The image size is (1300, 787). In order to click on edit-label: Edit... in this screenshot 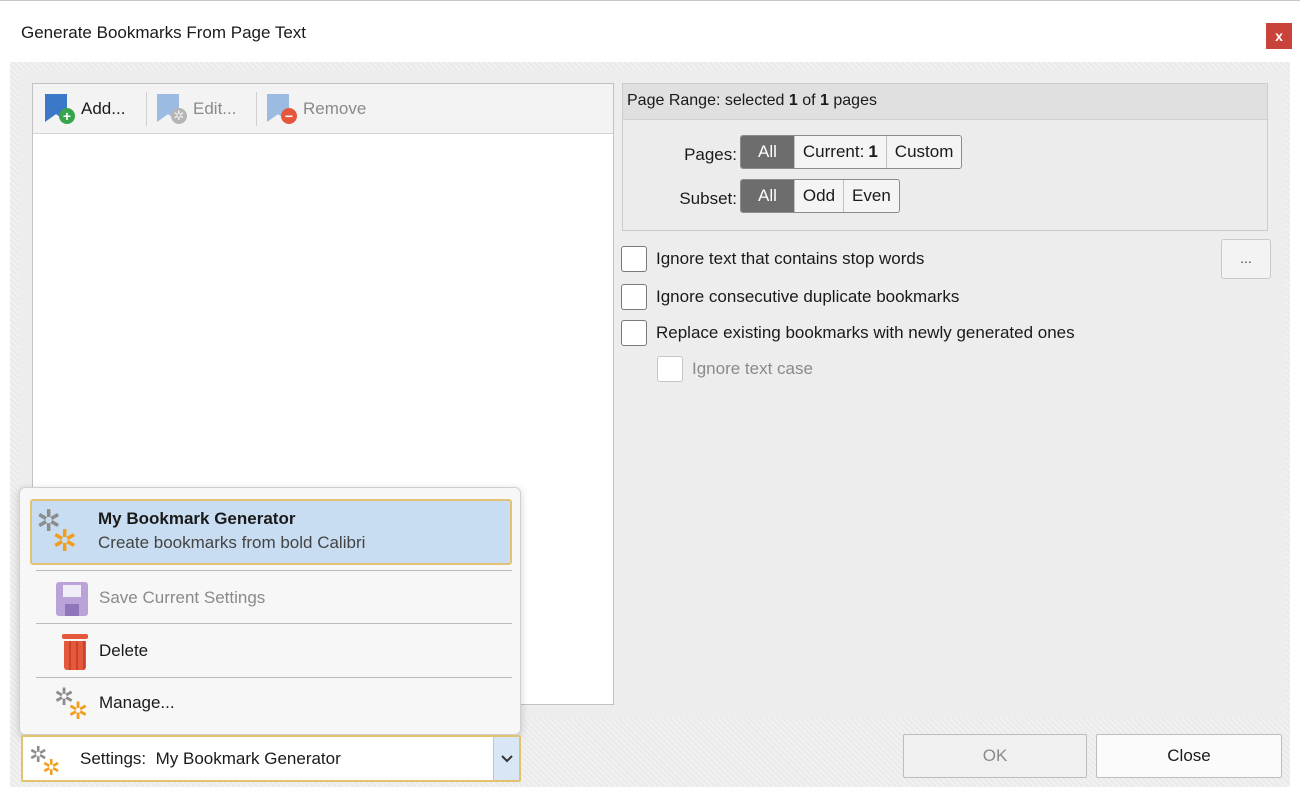, I will do `click(215, 108)`.